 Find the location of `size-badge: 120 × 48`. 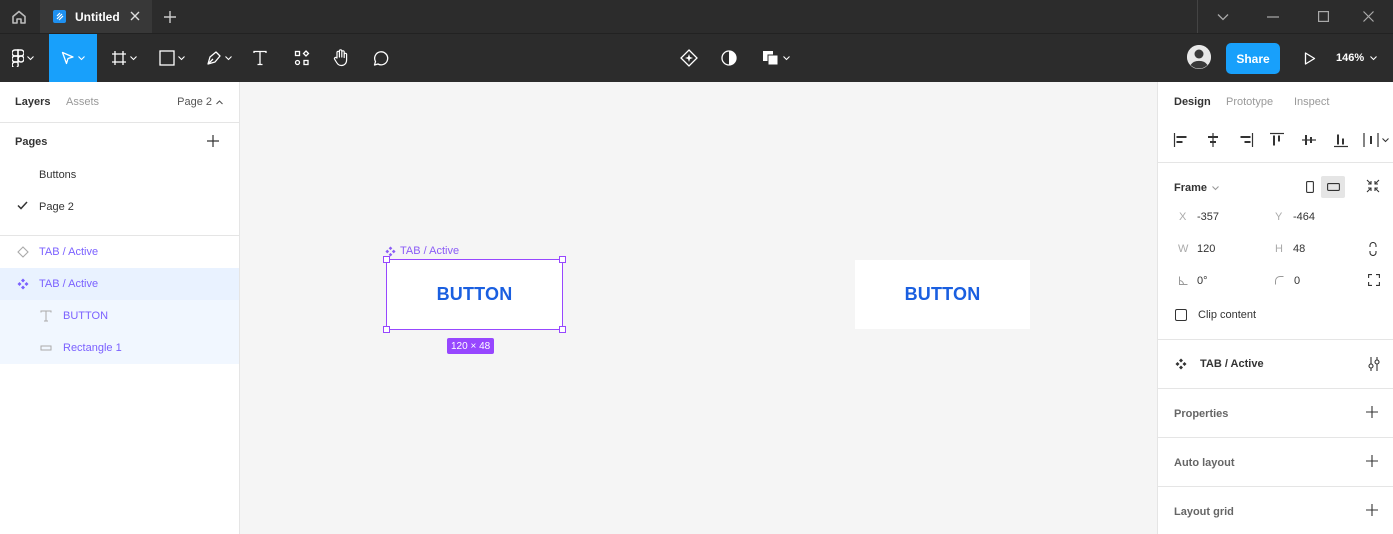

size-badge: 120 × 48 is located at coordinates (471, 346).